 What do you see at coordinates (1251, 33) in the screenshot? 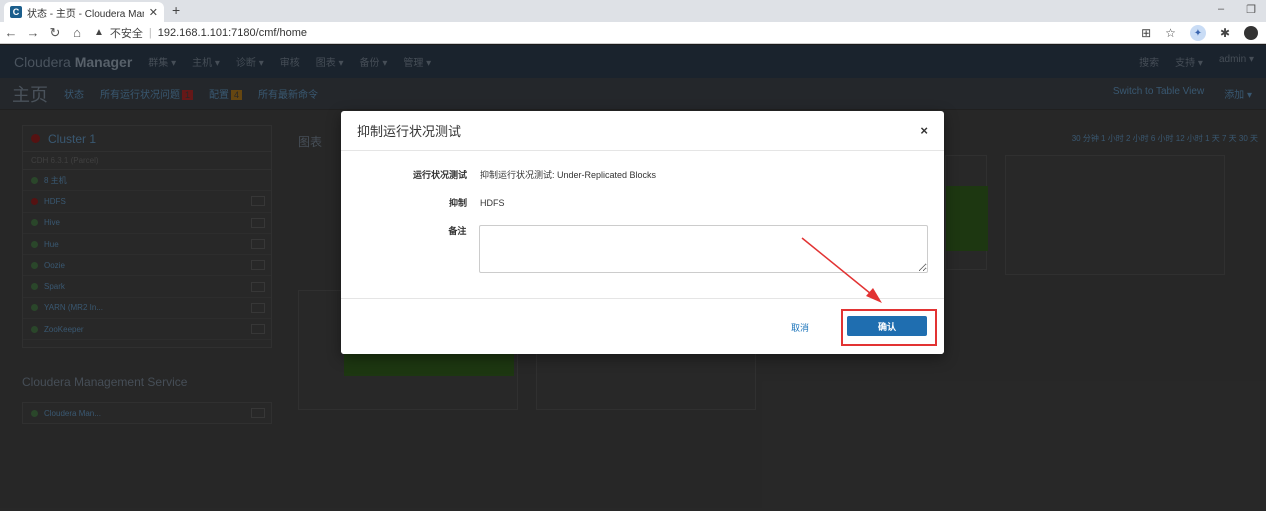
I see `profile-icon` at bounding box center [1251, 33].